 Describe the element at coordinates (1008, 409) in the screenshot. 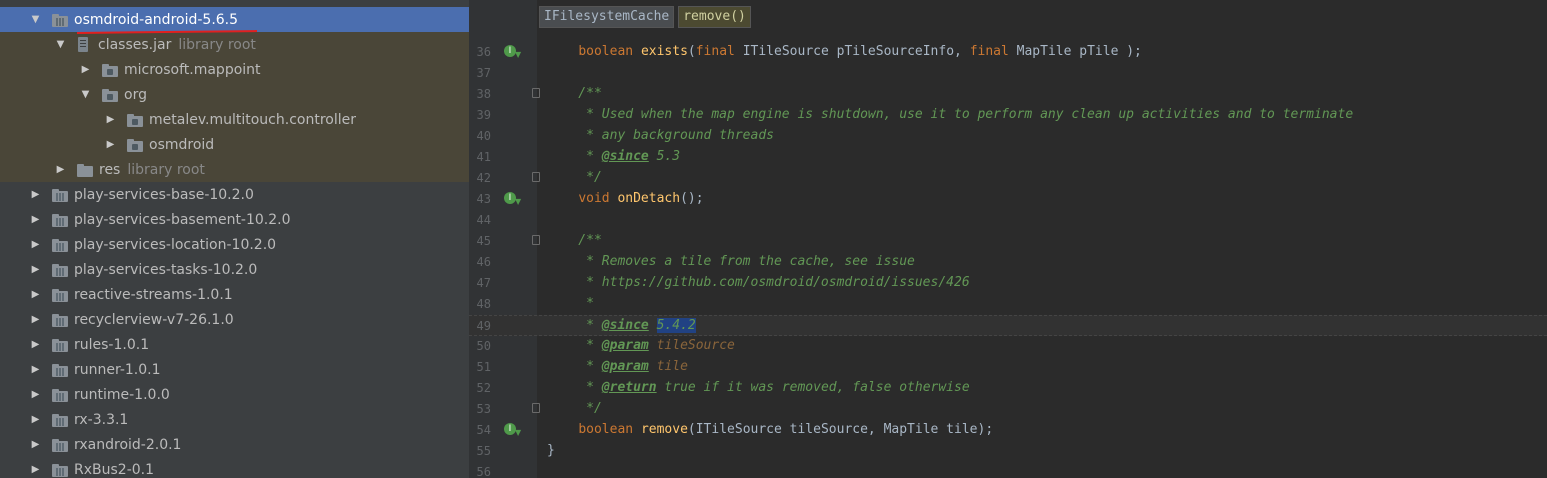

I see `code-line: 53 */` at that location.